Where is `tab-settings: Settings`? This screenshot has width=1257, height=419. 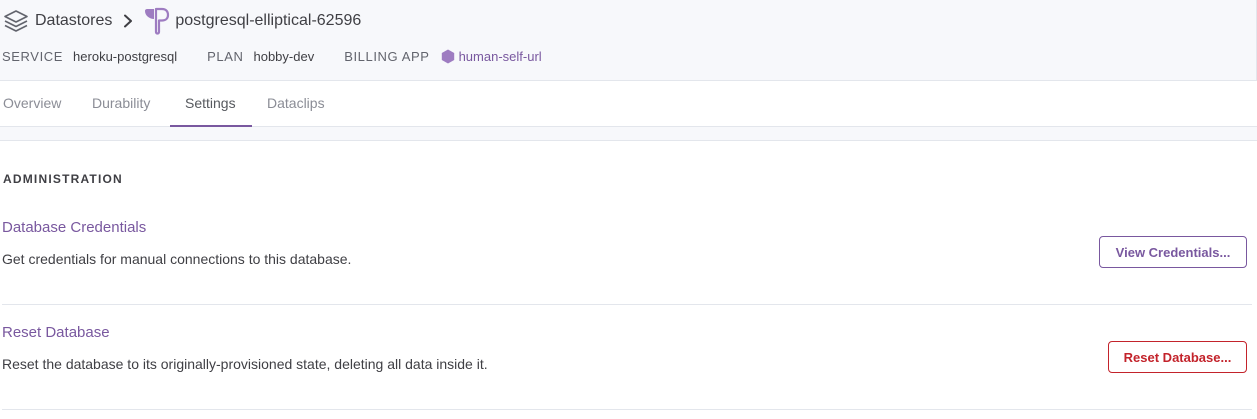 tab-settings: Settings is located at coordinates (210, 104).